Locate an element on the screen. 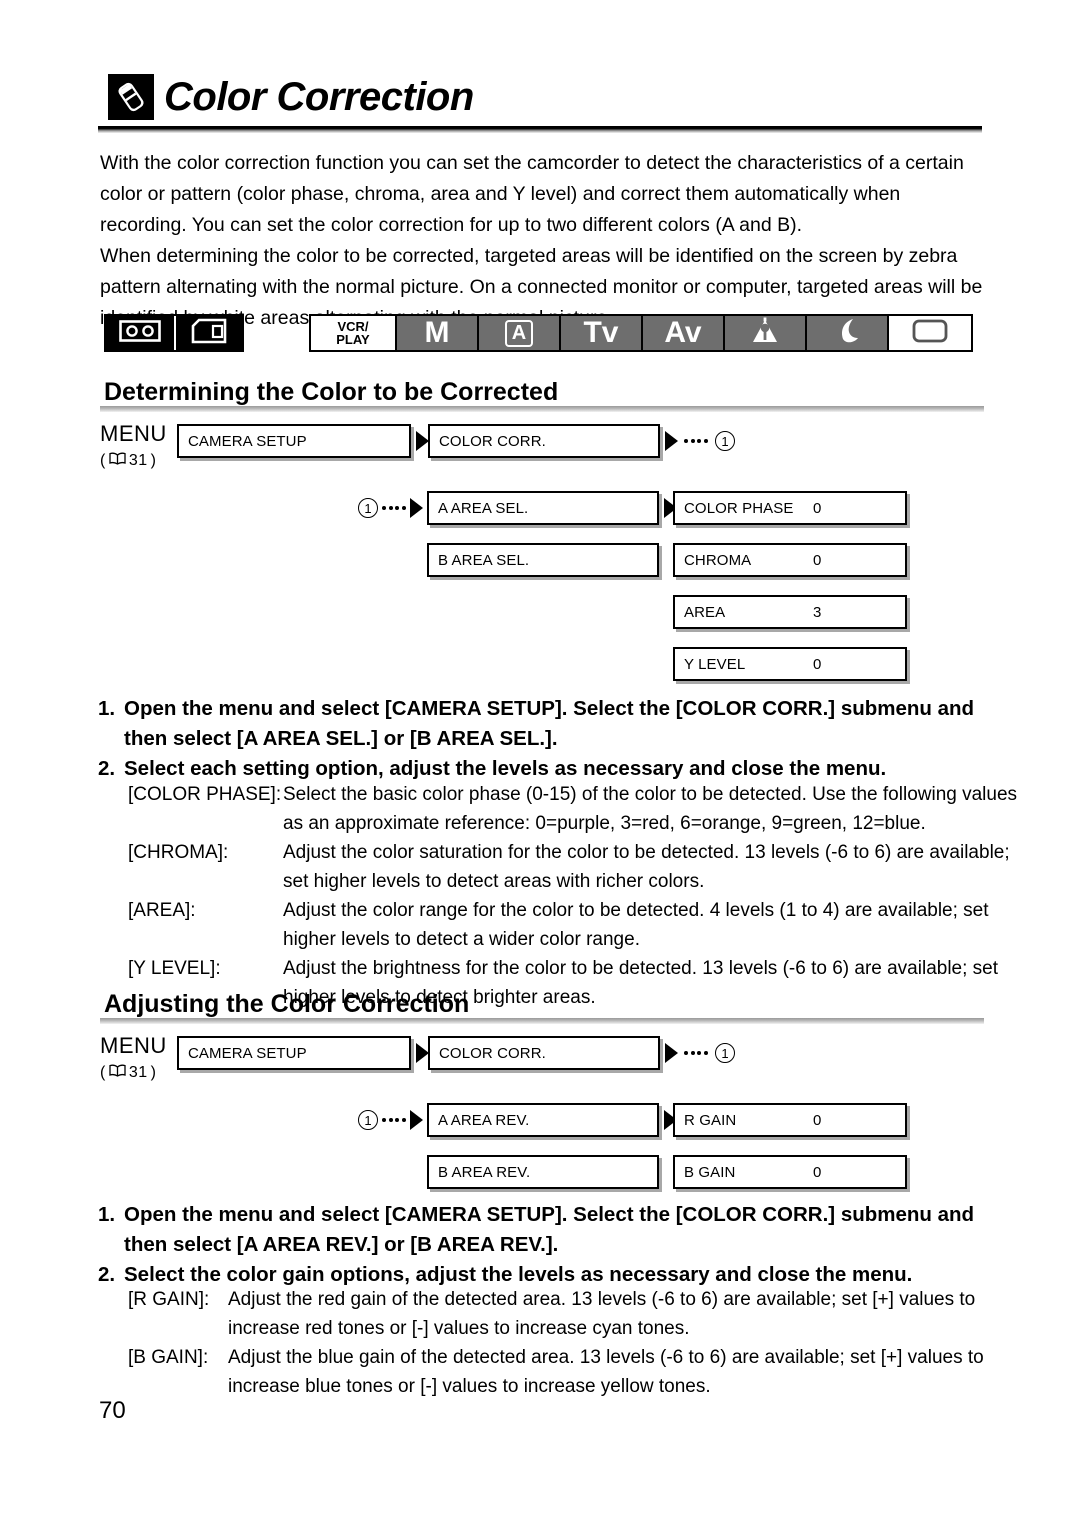  menu-item-camera-setup-1: CAMERA SETUP is located at coordinates (294, 441).